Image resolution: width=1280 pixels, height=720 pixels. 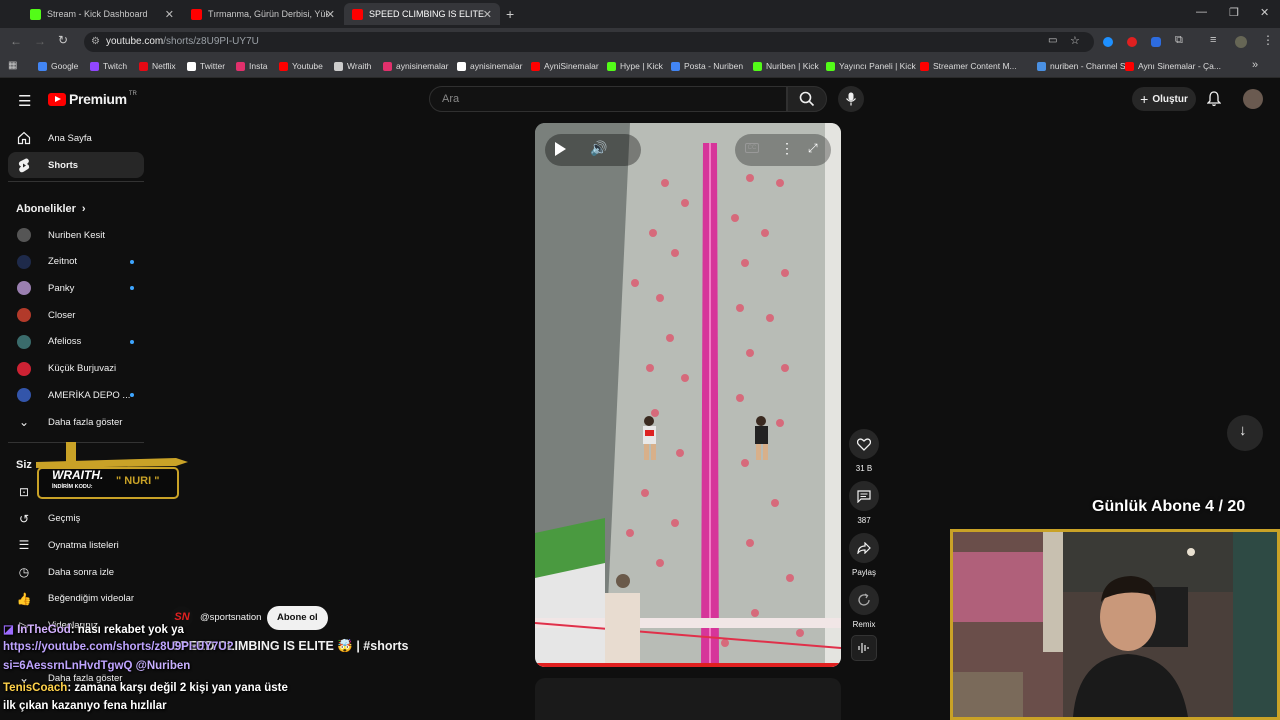 I want to click on create-button: + Oluştur, so click(x=1164, y=99).